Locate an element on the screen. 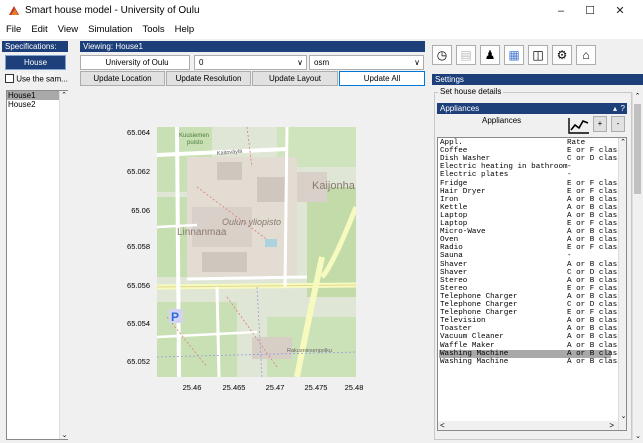  table-row: Iron A or B class is located at coordinates (530, 199).